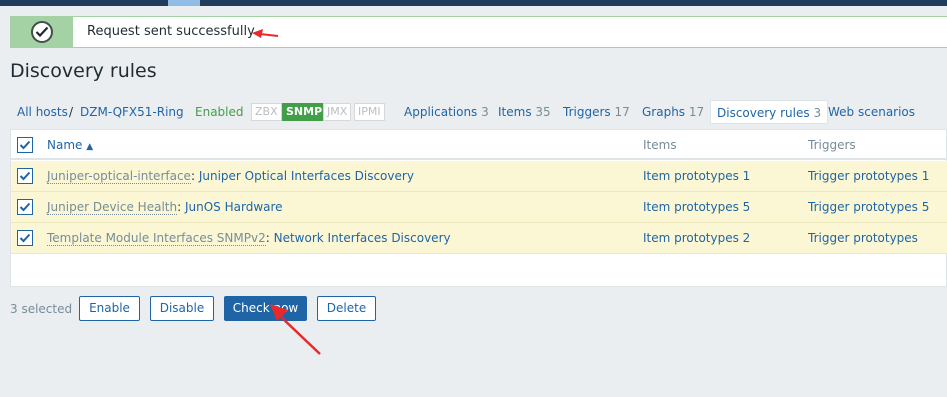  Describe the element at coordinates (587, 112) in the screenshot. I see `tab-label: Triggers` at that location.